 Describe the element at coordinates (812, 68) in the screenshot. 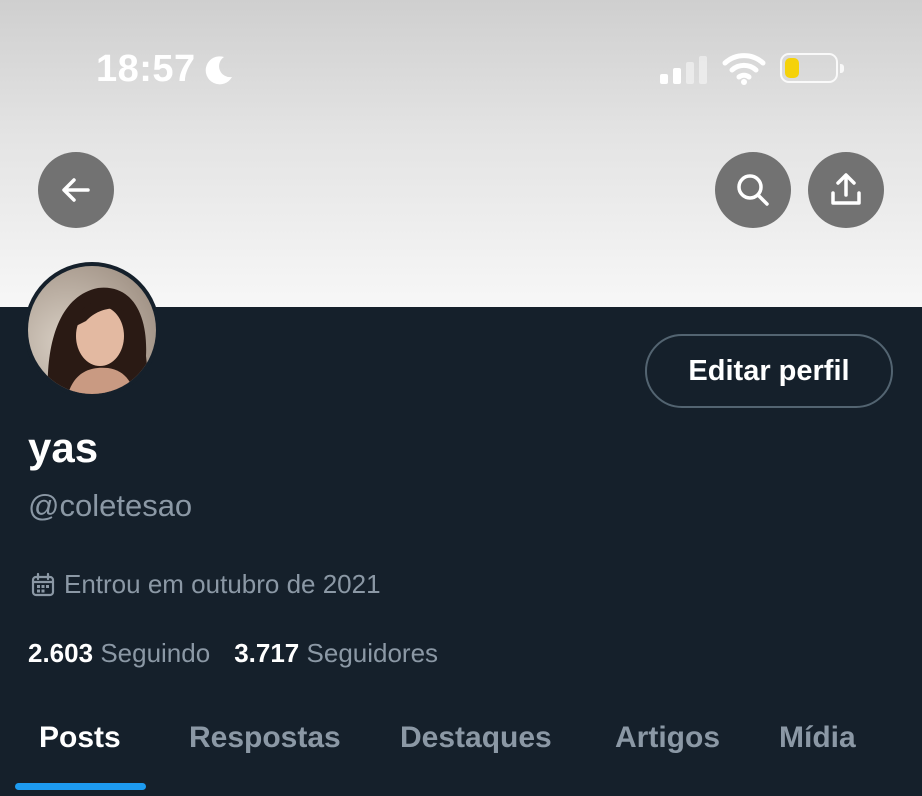

I see `battery-icon` at that location.